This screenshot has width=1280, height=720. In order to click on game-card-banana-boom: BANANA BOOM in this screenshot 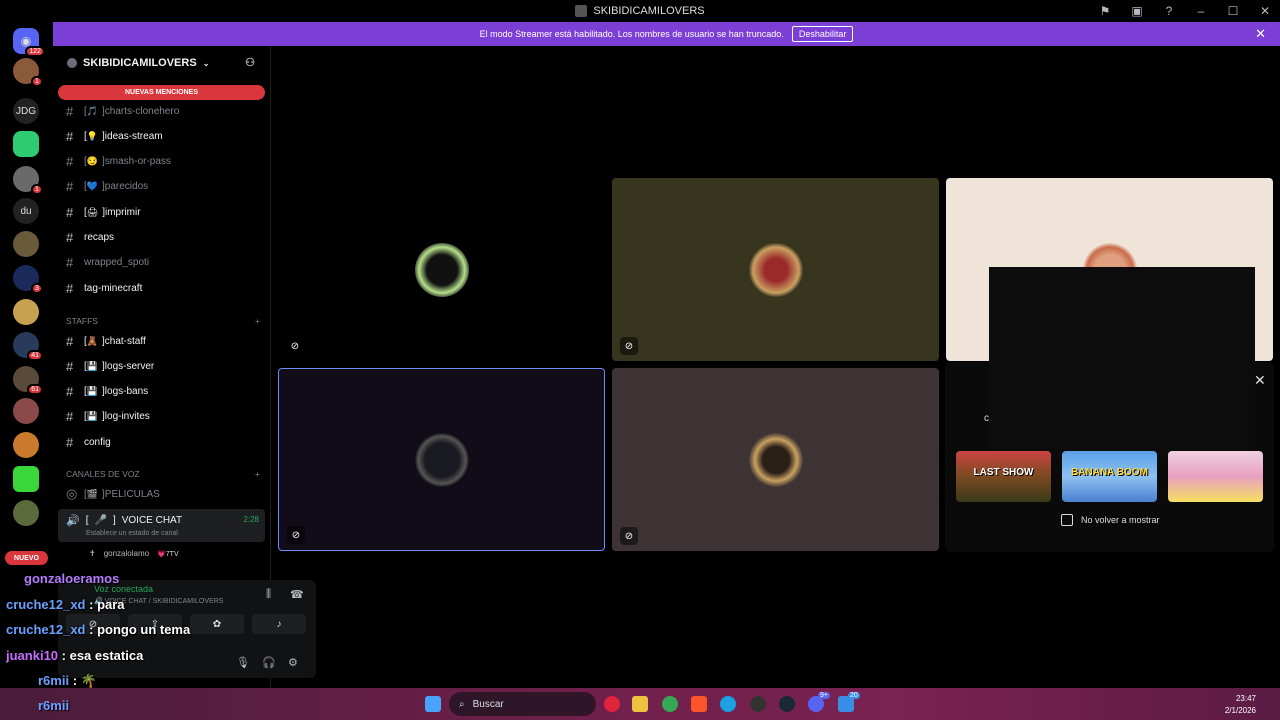, I will do `click(1109, 476)`.